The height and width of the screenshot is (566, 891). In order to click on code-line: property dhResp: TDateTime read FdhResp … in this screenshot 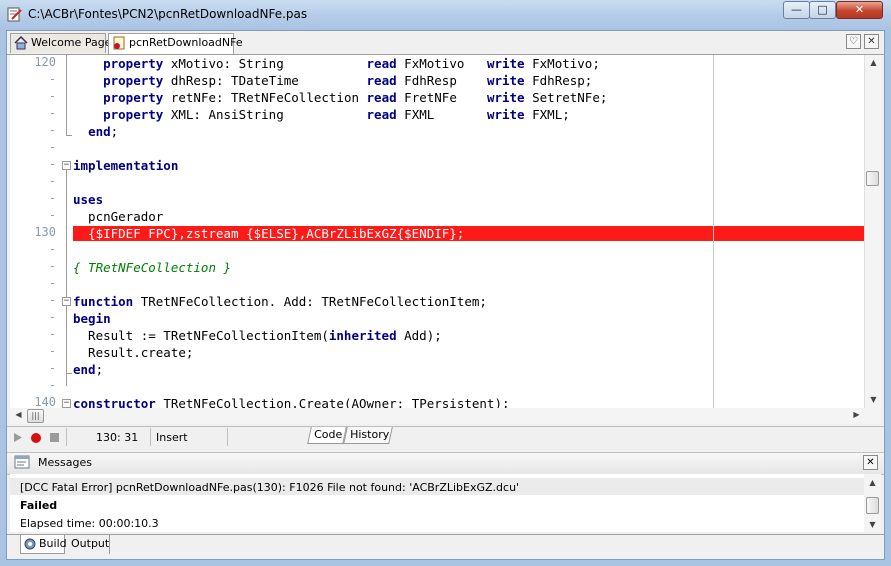, I will do `click(332, 80)`.